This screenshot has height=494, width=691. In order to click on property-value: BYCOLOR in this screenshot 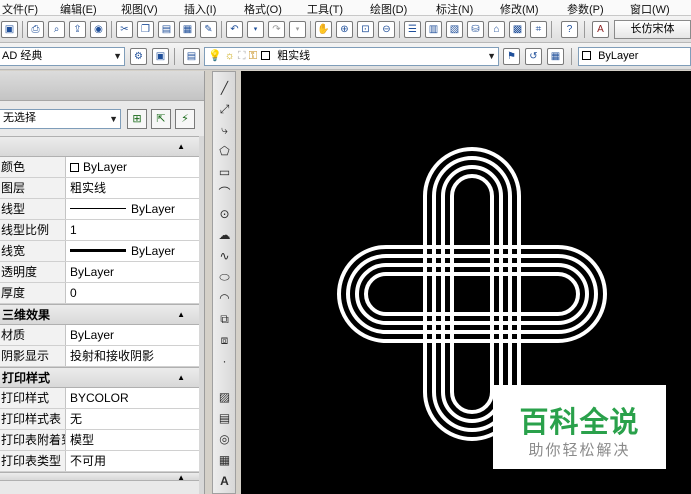, I will do `click(131, 398)`.